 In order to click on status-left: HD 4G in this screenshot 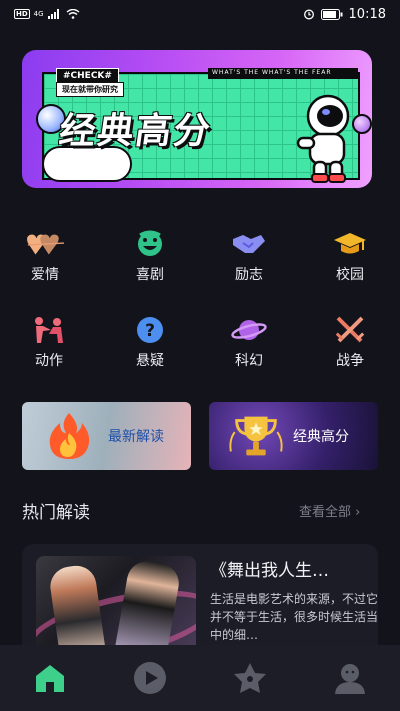, I will do `click(47, 14)`.